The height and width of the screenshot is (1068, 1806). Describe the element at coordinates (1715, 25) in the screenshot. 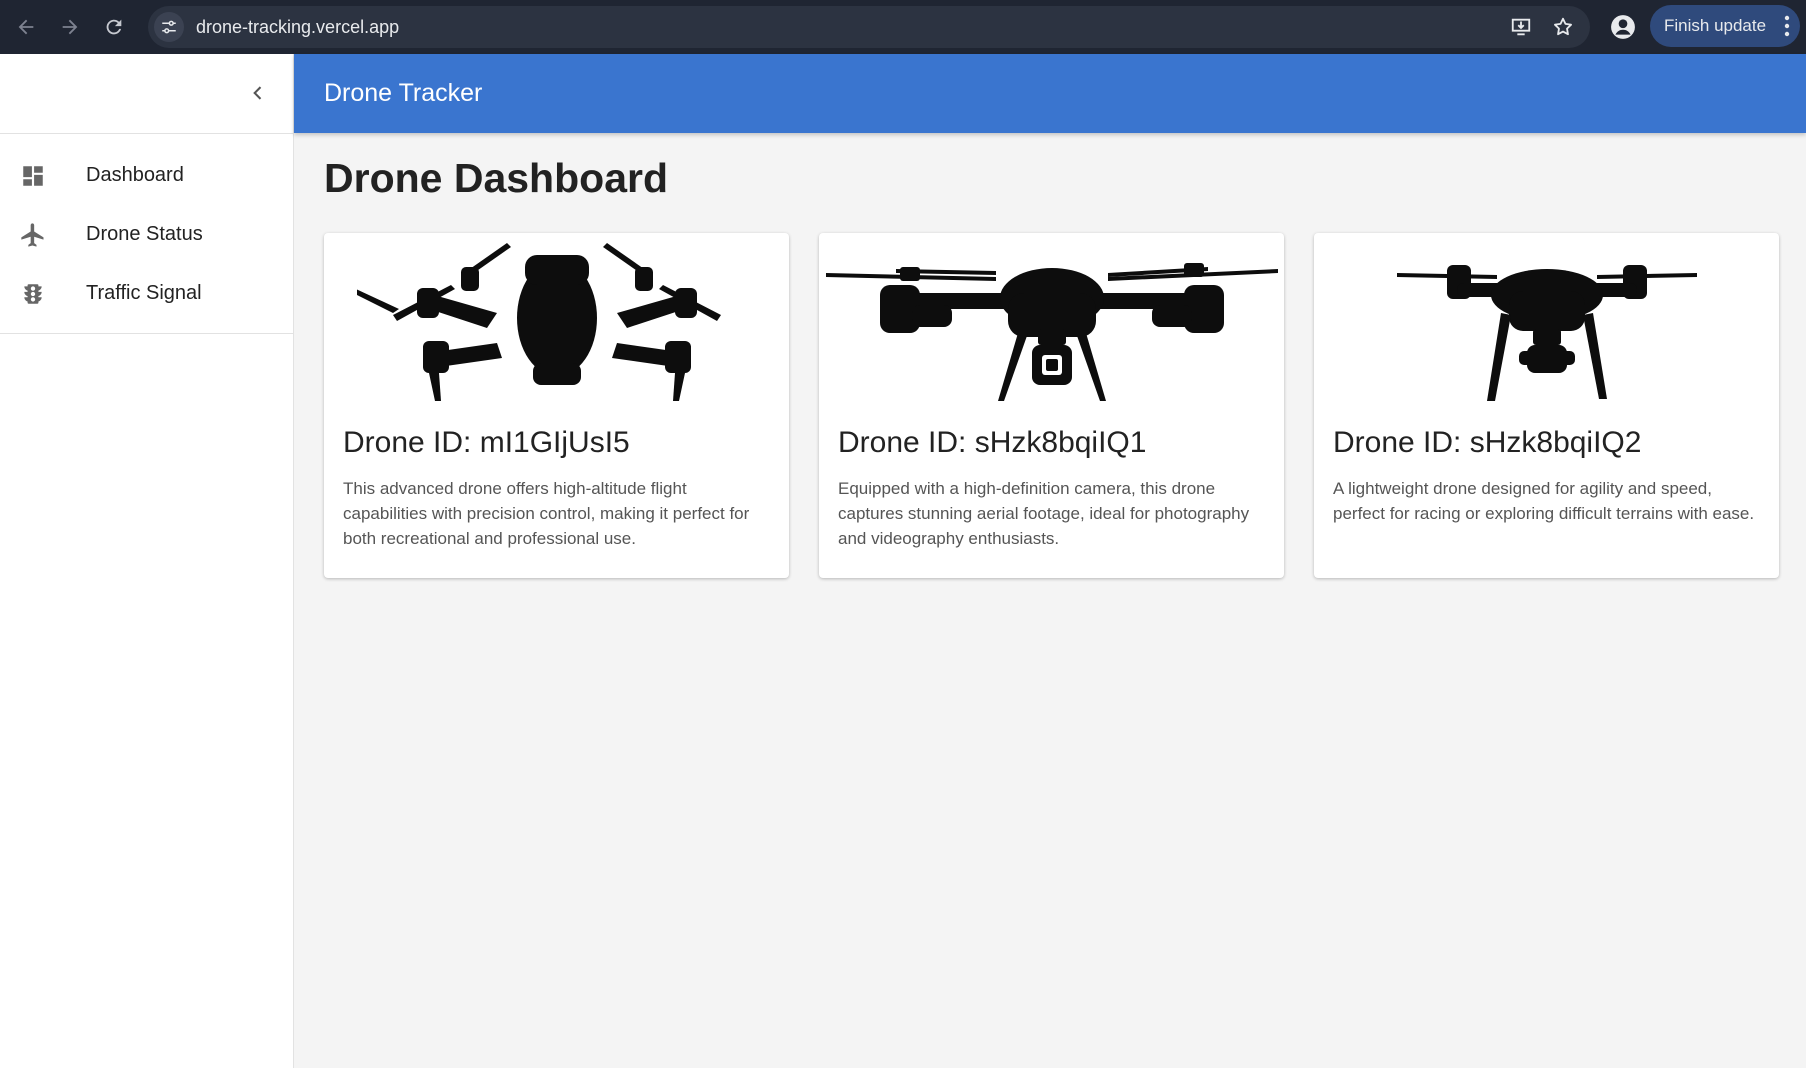

I see `finish-update-label: Finish update` at that location.